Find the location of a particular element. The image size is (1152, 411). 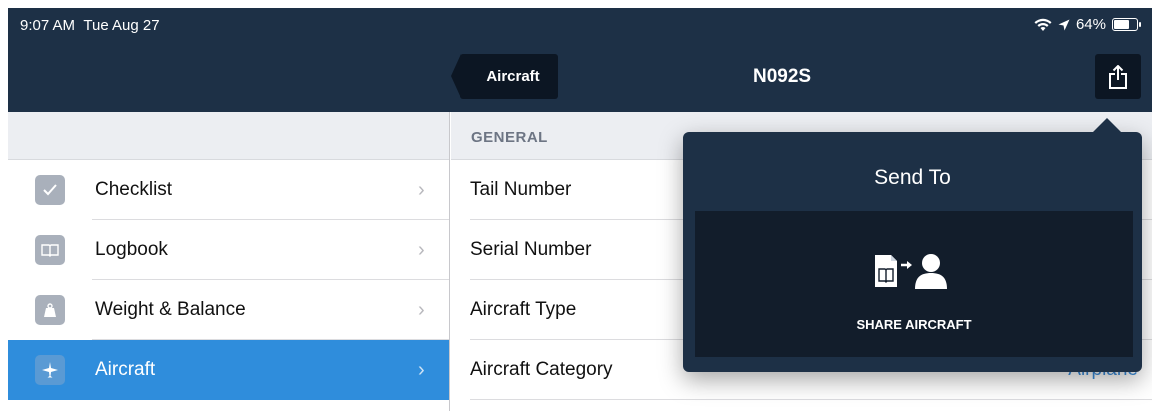

divider is located at coordinates (811, 399).